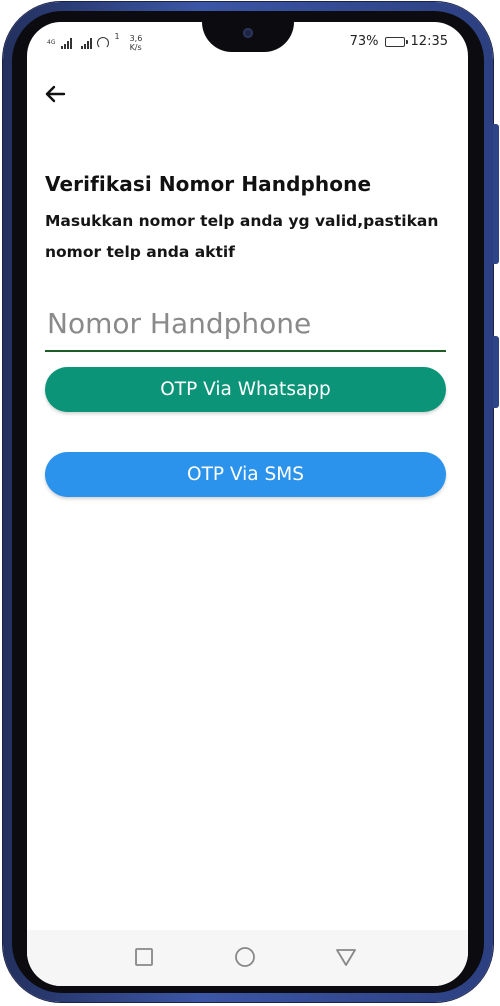 The height and width of the screenshot is (1006, 500). I want to click on circle-icon, so click(245, 957).